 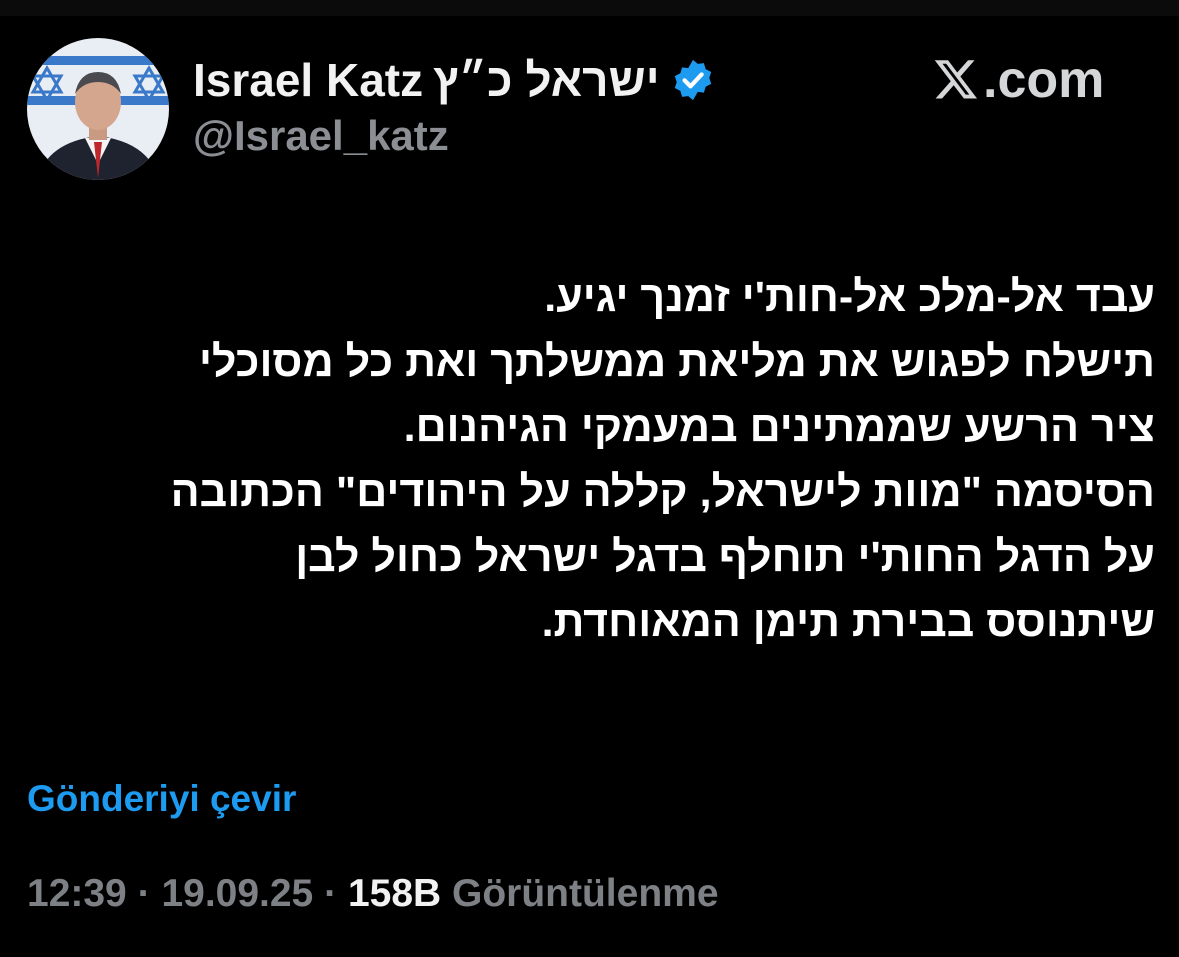 I want to click on tweet-line: ציר הרשע שממתינים במעמקי הגיהנום., so click(x=779, y=427).